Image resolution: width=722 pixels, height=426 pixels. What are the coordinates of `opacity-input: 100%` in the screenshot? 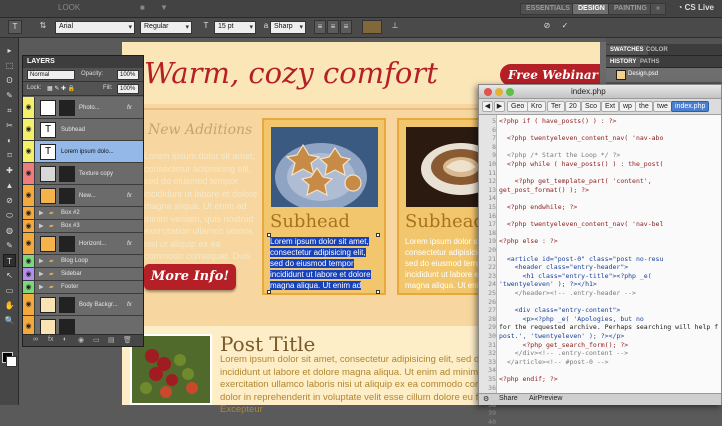 It's located at (128, 75).